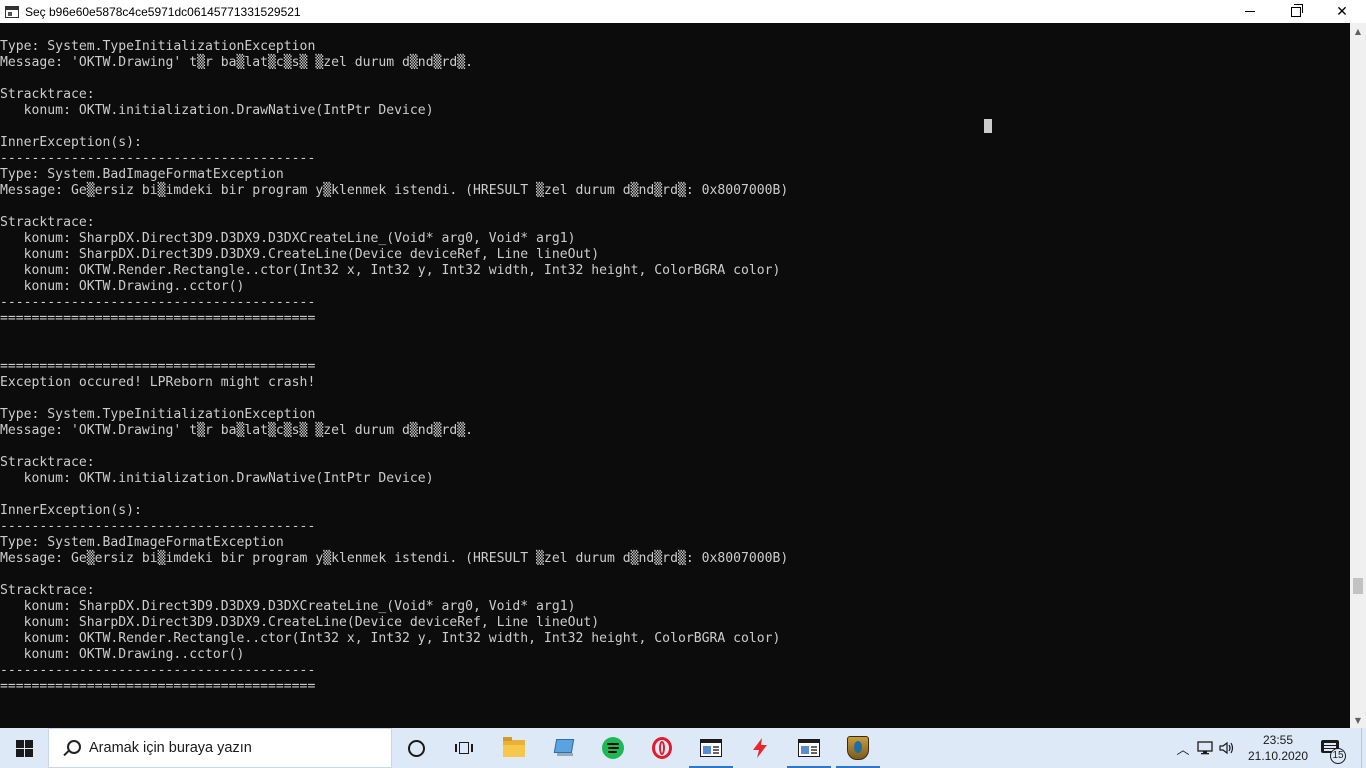  Describe the element at coordinates (72, 748) in the screenshot. I see `search-icon` at that location.